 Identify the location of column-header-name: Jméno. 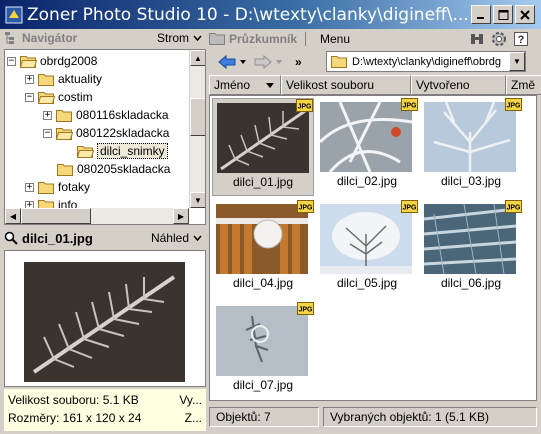
(245, 85).